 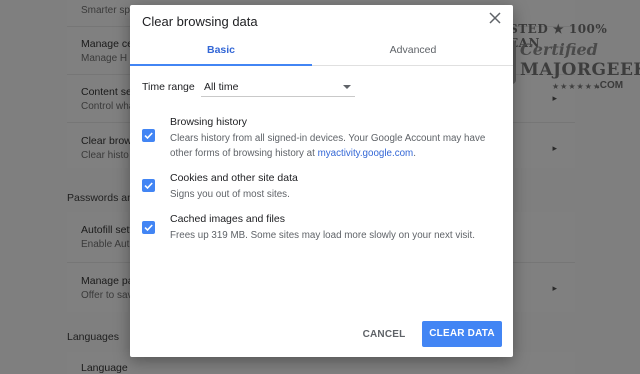 What do you see at coordinates (104, 368) in the screenshot?
I see `bg-row-title: Language` at bounding box center [104, 368].